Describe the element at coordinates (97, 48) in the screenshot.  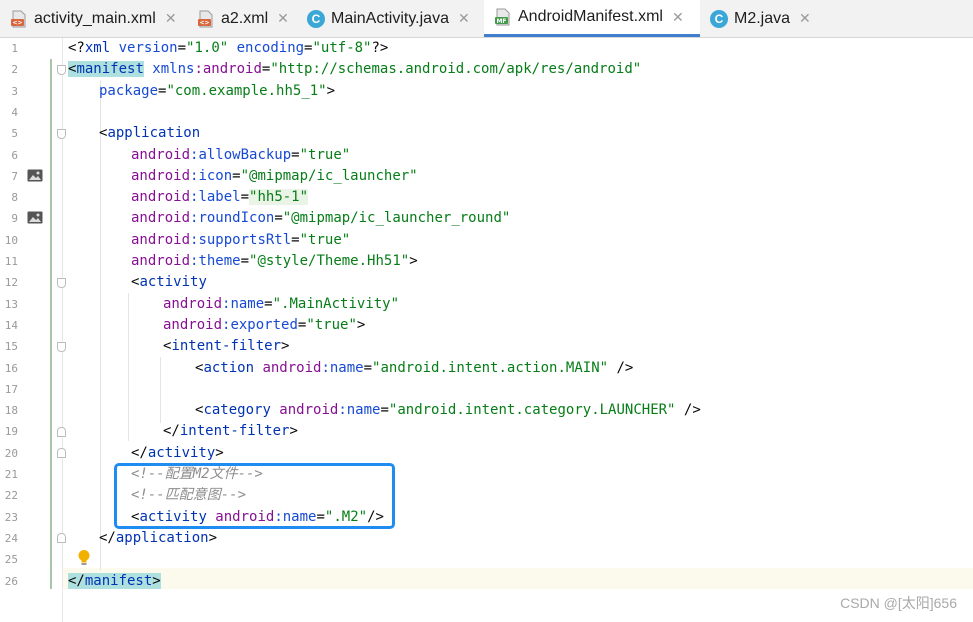
I see `token: xml` at that location.